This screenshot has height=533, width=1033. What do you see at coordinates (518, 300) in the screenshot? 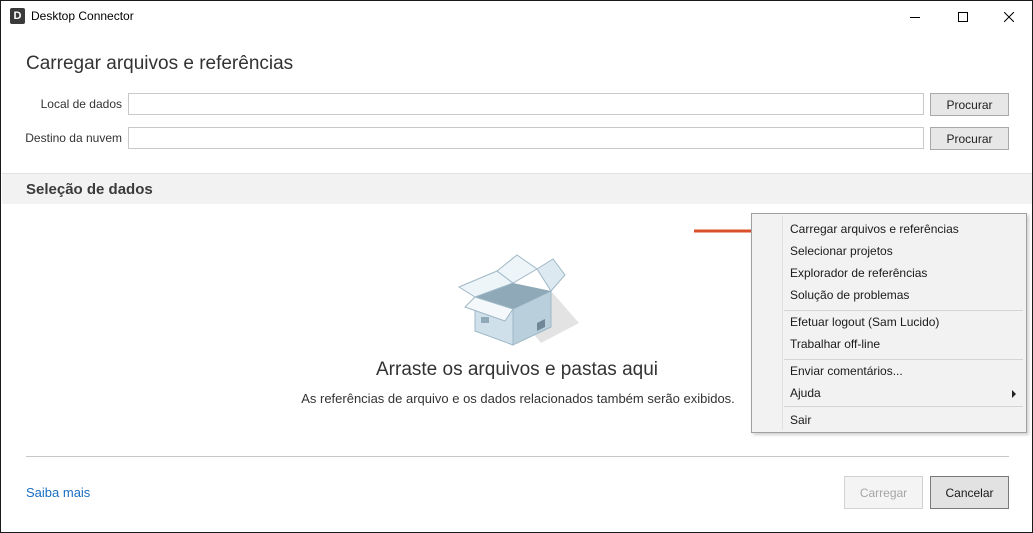
I see `open-box-icon` at bounding box center [518, 300].